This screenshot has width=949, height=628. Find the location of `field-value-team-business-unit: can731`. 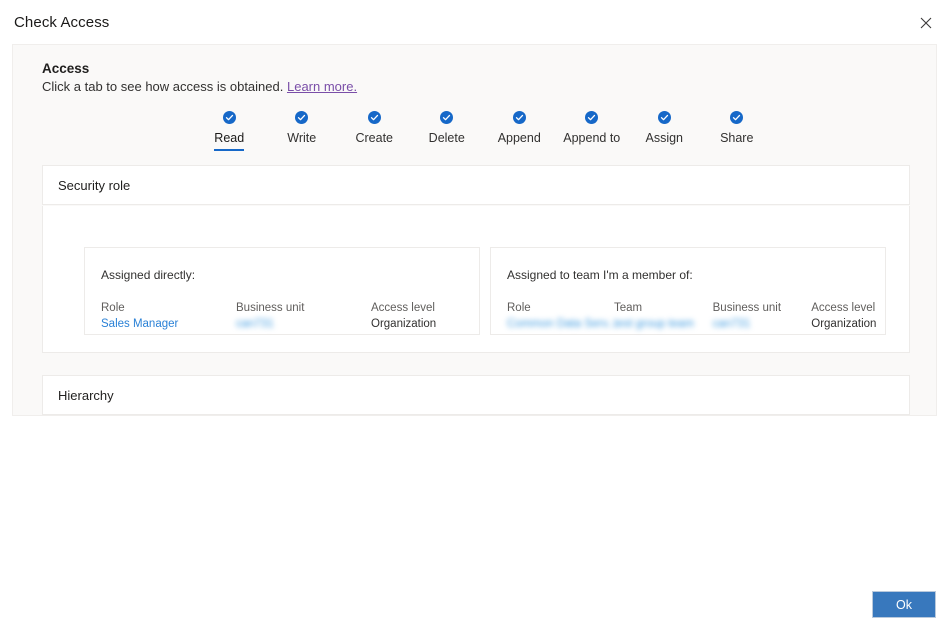

field-value-team-business-unit: can731 is located at coordinates (762, 324).